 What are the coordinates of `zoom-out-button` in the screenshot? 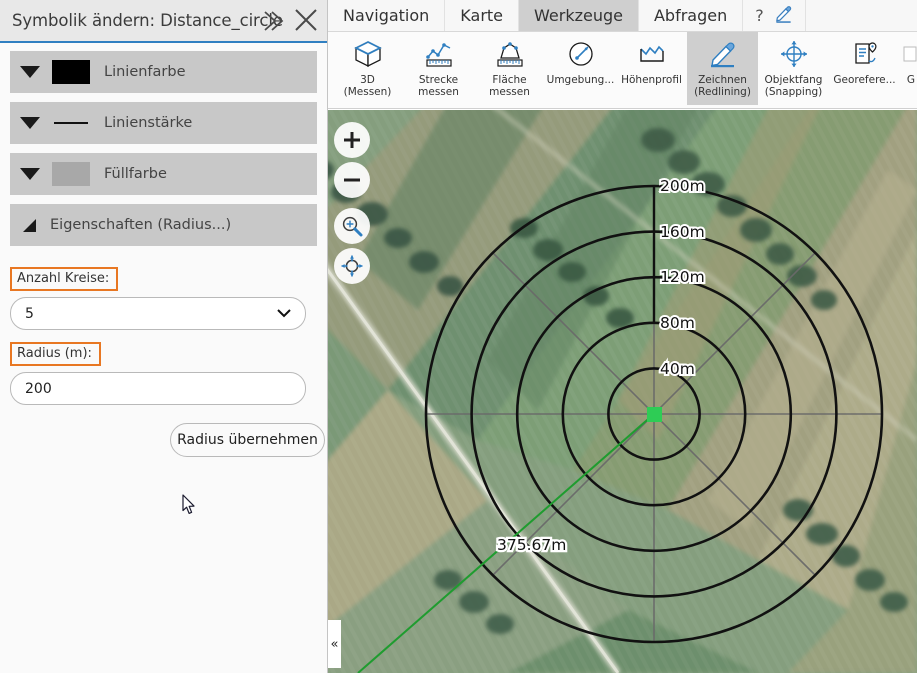 It's located at (352, 180).